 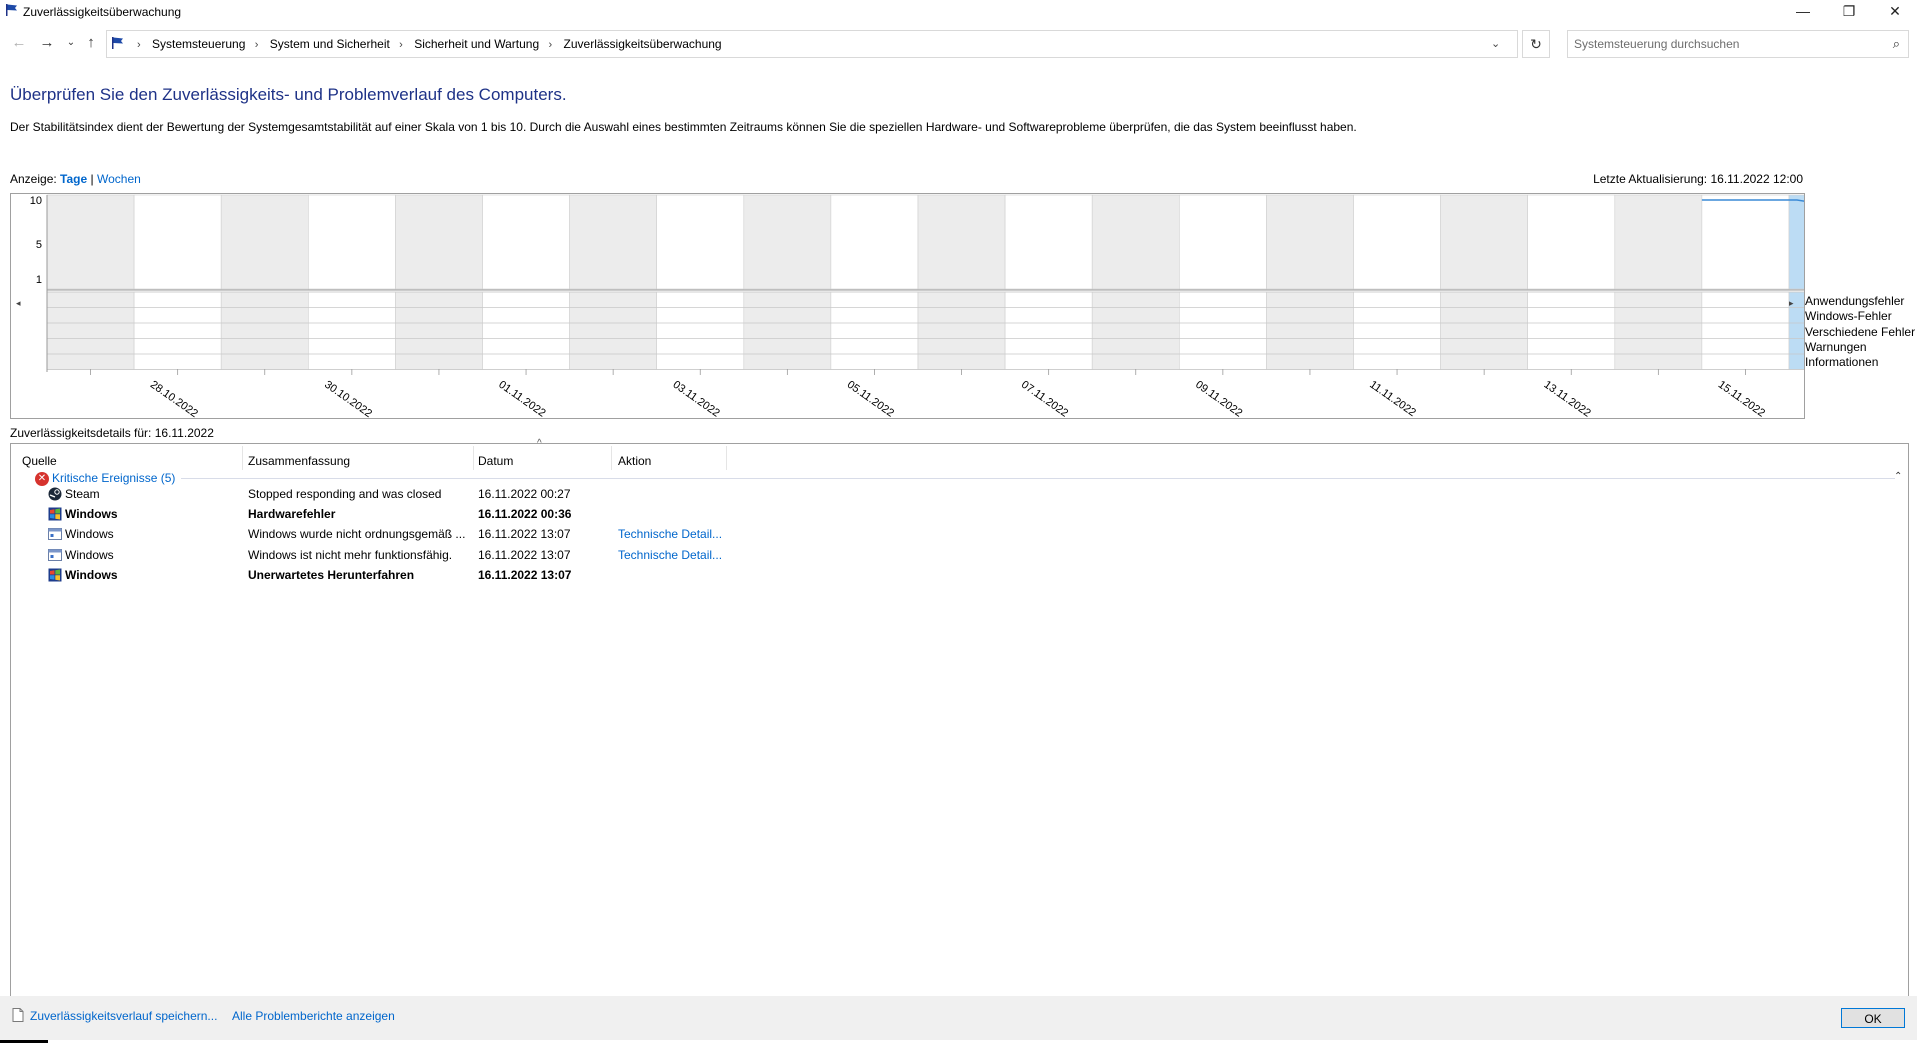 What do you see at coordinates (1495, 44) in the screenshot?
I see `address-dropdown-icon: ⌄` at bounding box center [1495, 44].